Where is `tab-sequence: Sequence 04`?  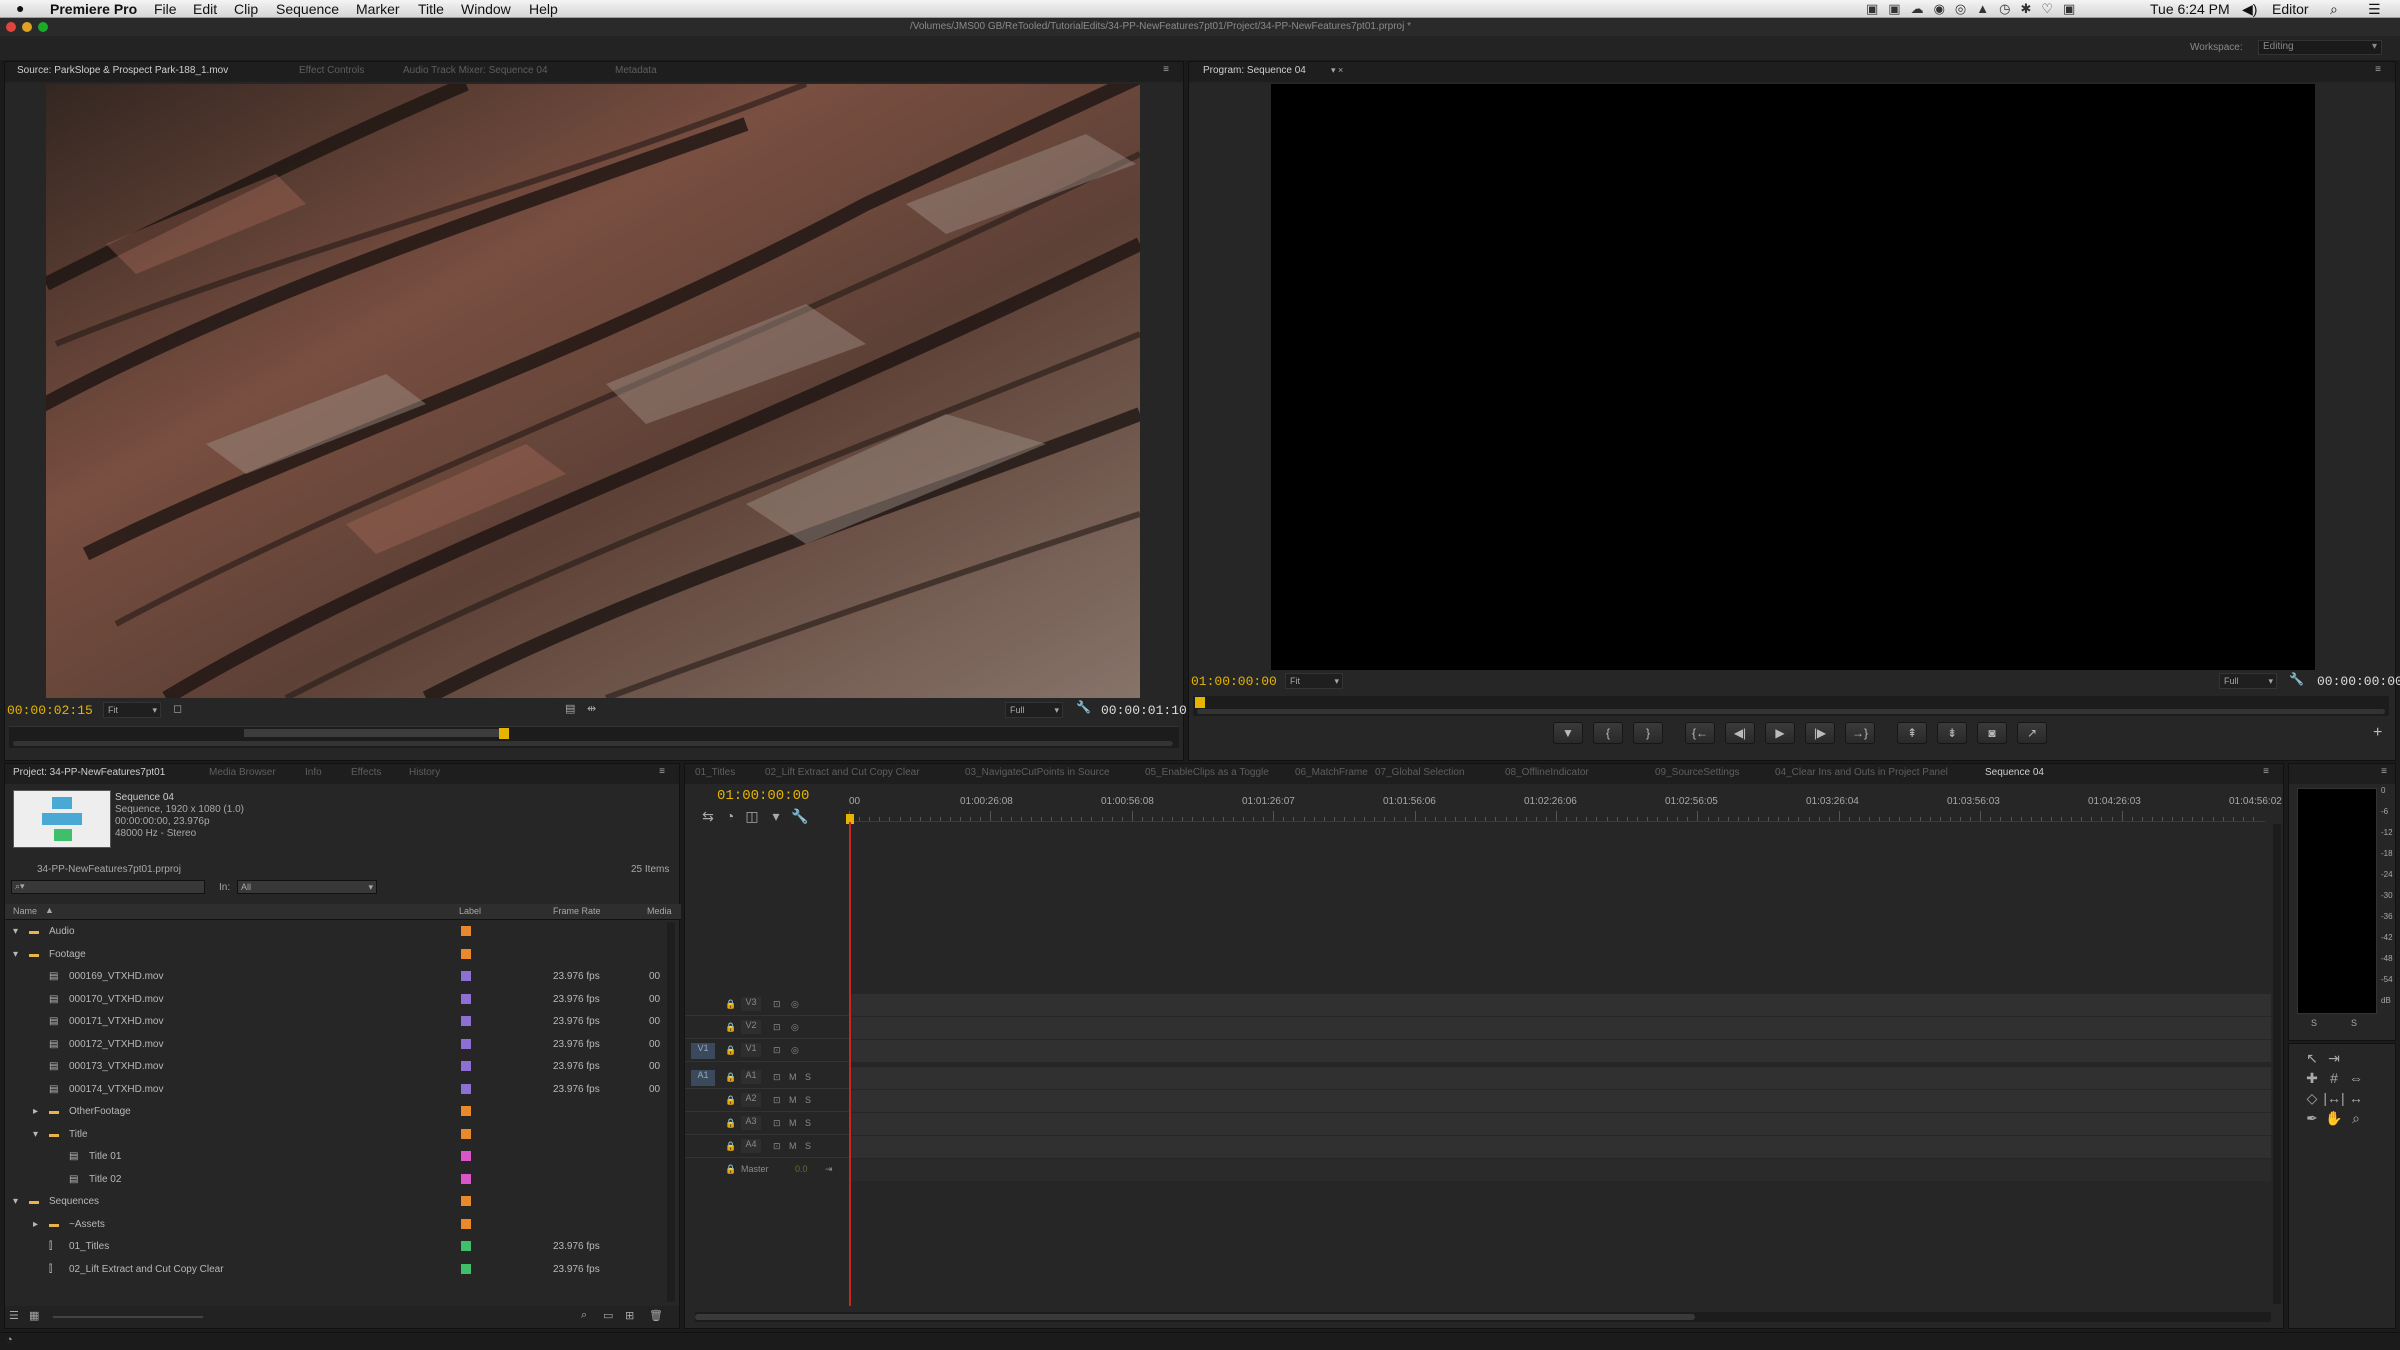 tab-sequence: Sequence 04 is located at coordinates (2014, 772).